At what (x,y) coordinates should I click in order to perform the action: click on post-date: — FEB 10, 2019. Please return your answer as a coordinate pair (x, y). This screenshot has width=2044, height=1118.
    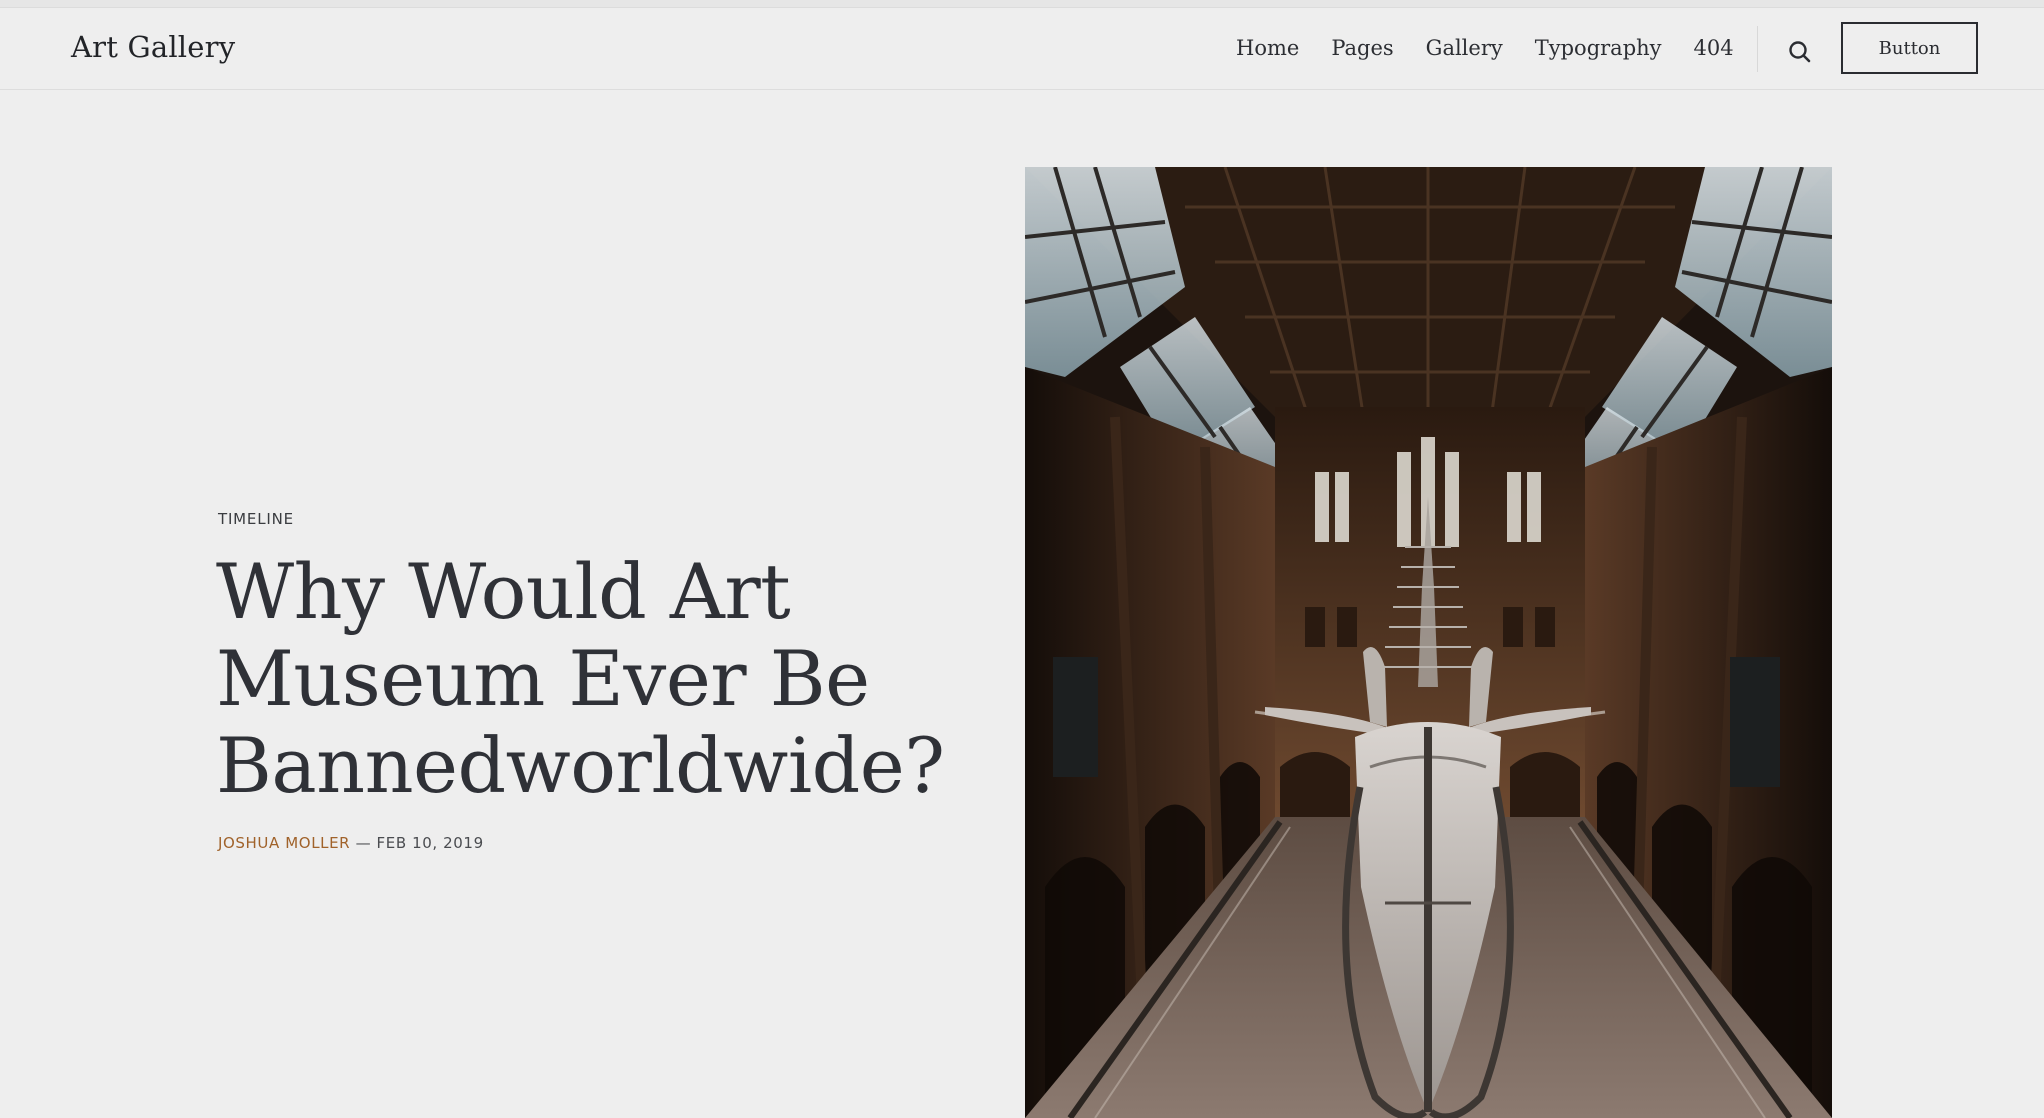
    Looking at the image, I should click on (419, 843).